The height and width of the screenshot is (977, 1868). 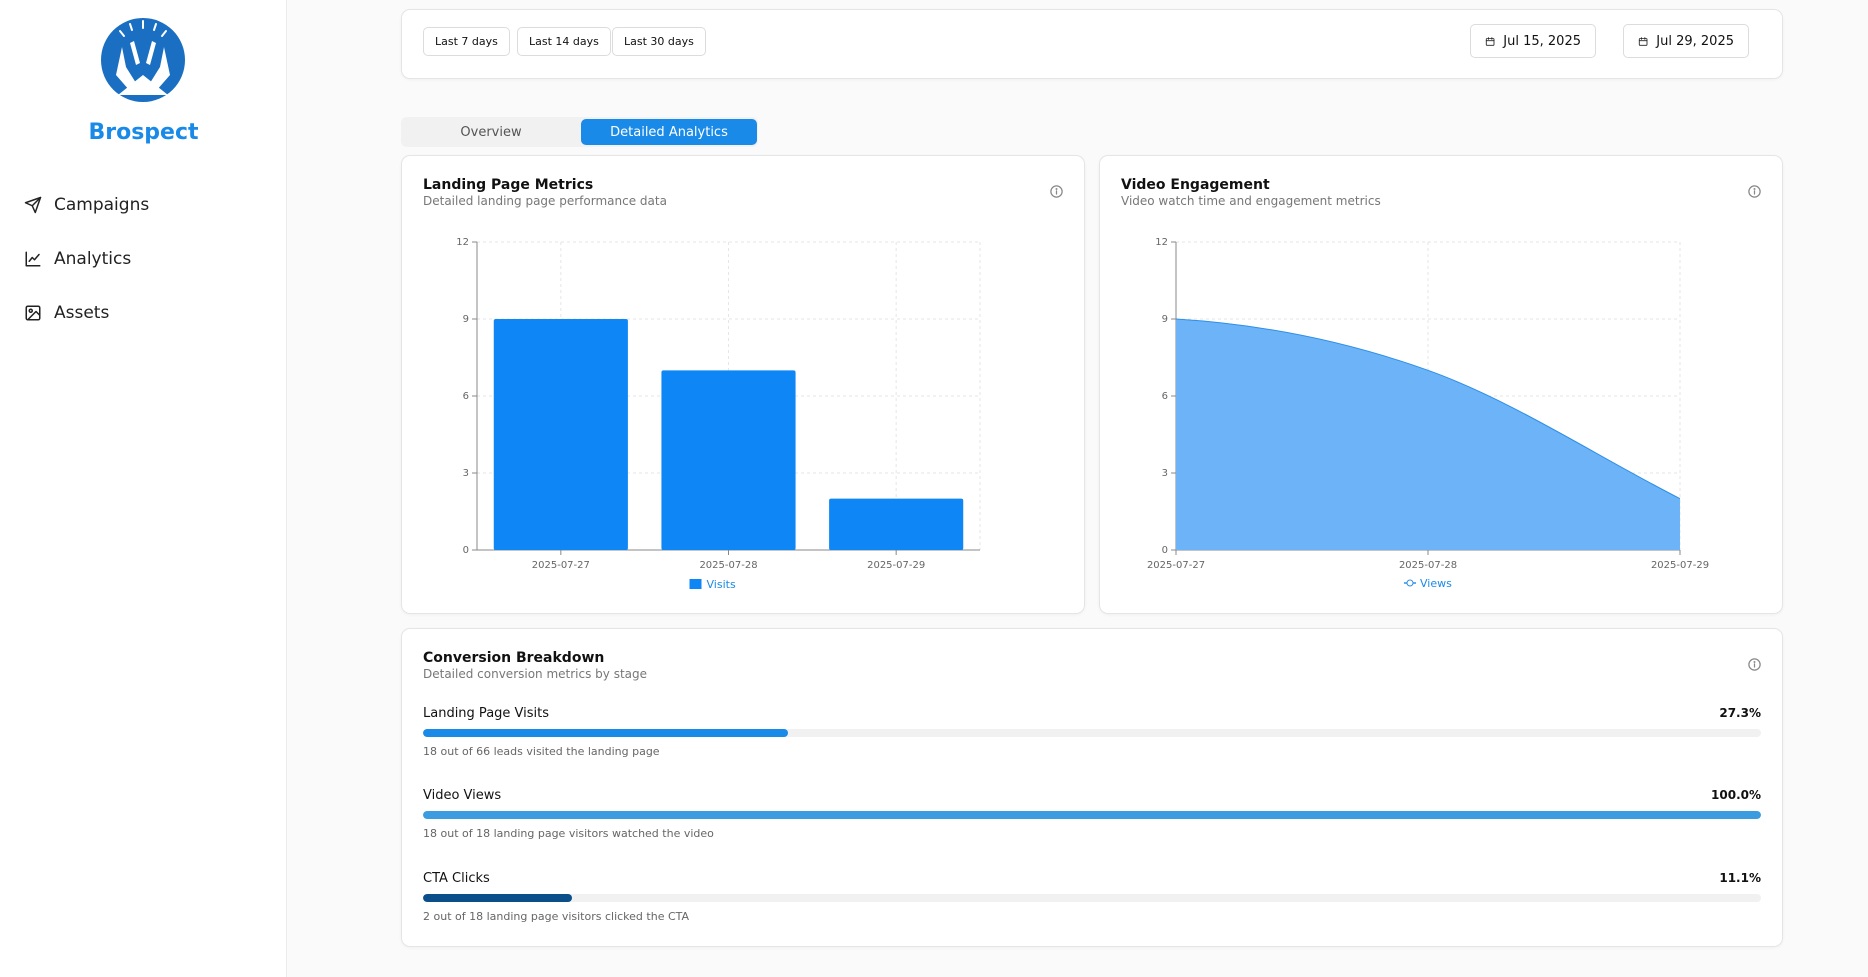 I want to click on legend-swatch, so click(x=695, y=584).